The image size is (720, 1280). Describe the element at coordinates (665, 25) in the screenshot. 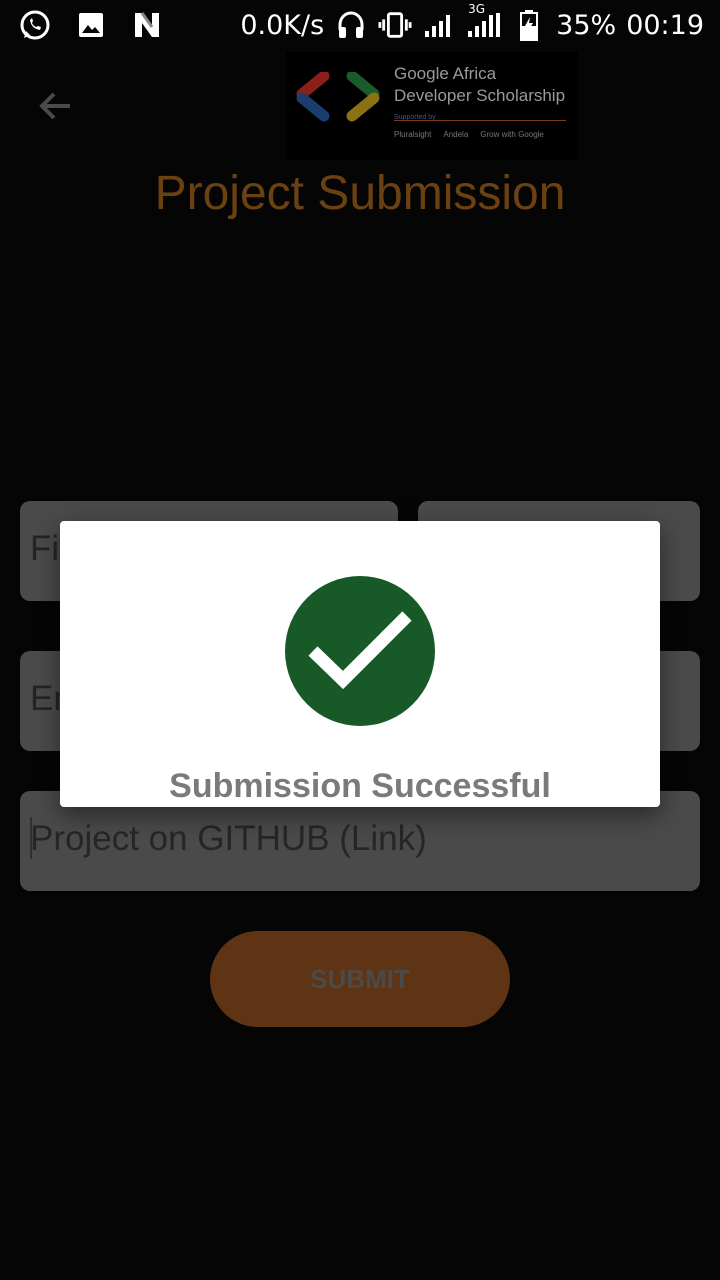

I see `clock: 00:19` at that location.